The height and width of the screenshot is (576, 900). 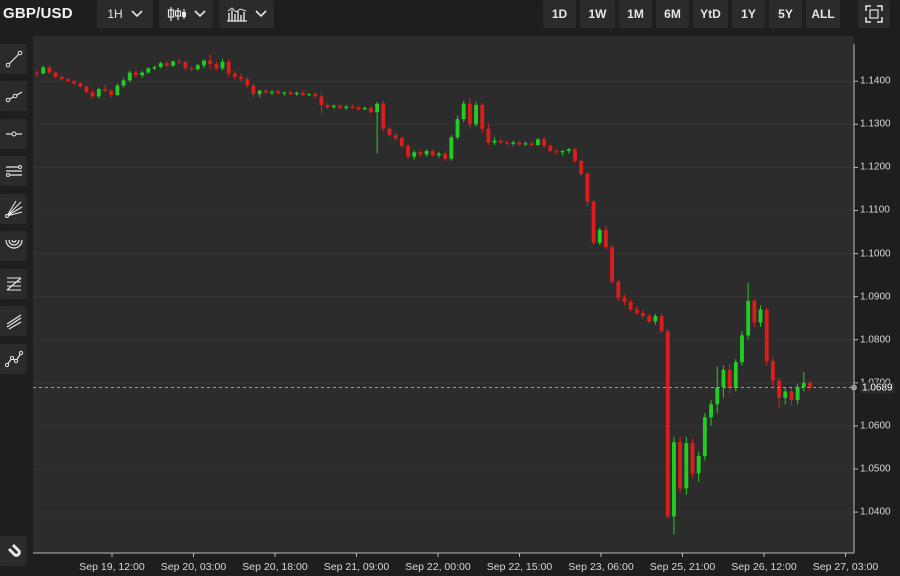 What do you see at coordinates (875, 210) in the screenshot?
I see `y-tick-label: 1.1100` at bounding box center [875, 210].